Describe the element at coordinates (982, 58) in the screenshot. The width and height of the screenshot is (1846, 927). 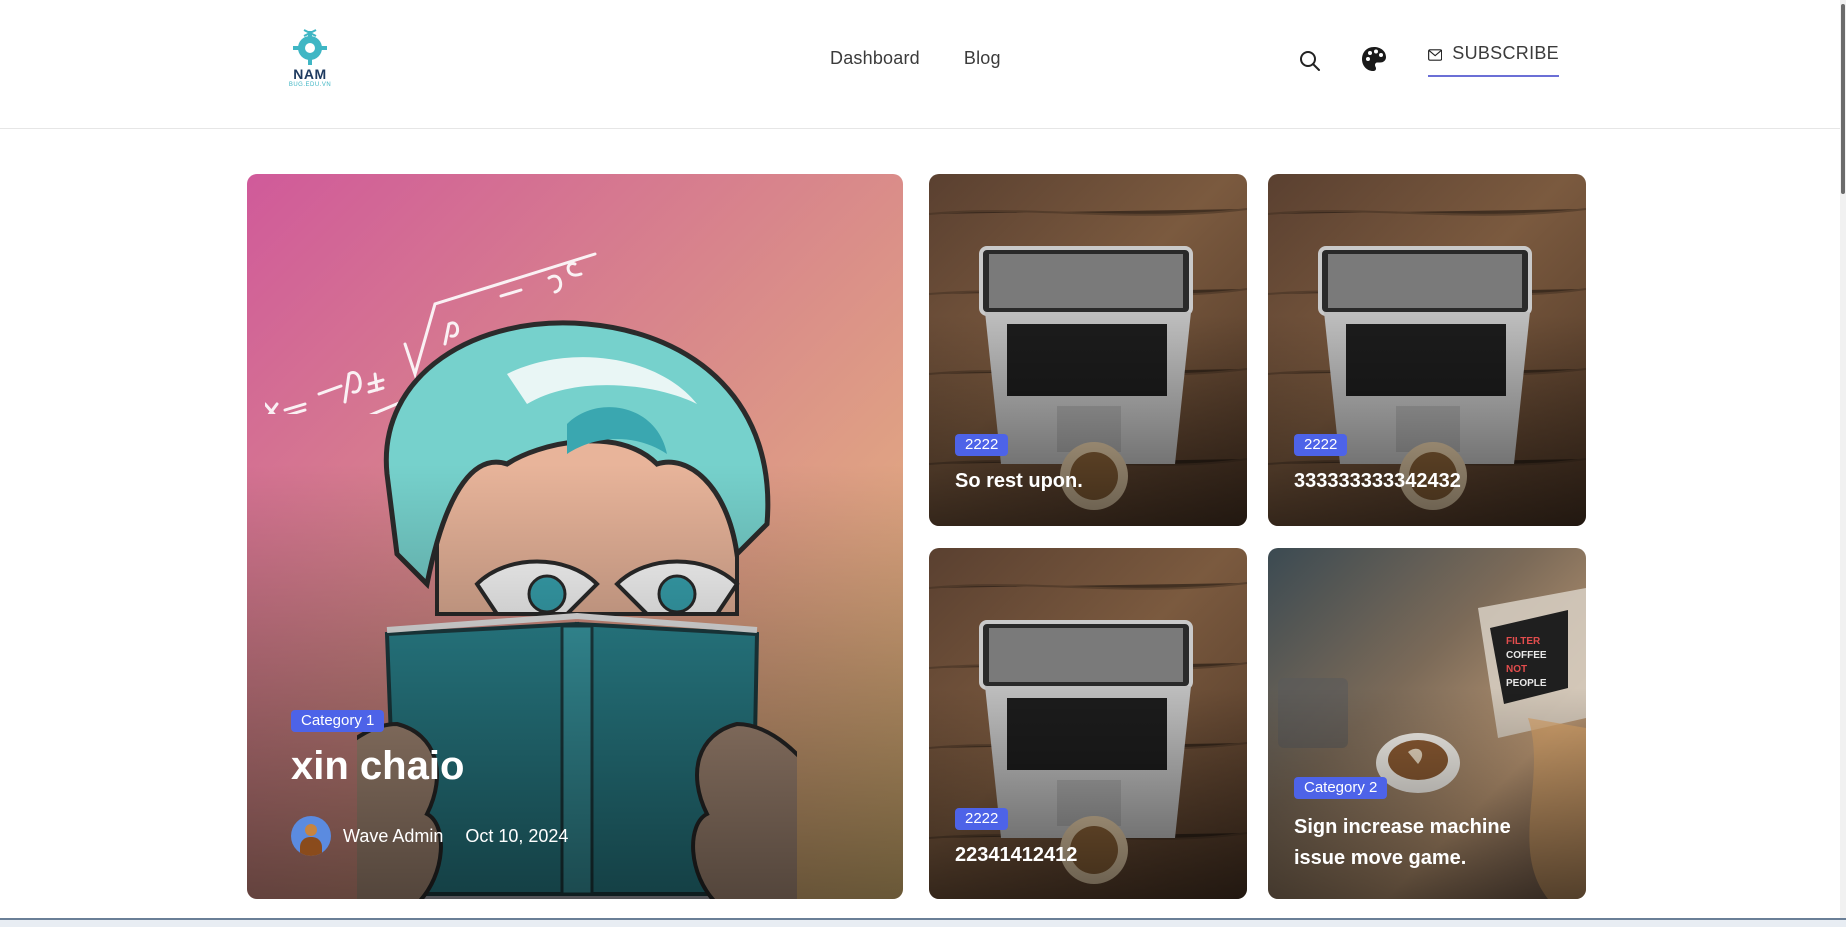
I see `nav-blog-link: Blog` at that location.